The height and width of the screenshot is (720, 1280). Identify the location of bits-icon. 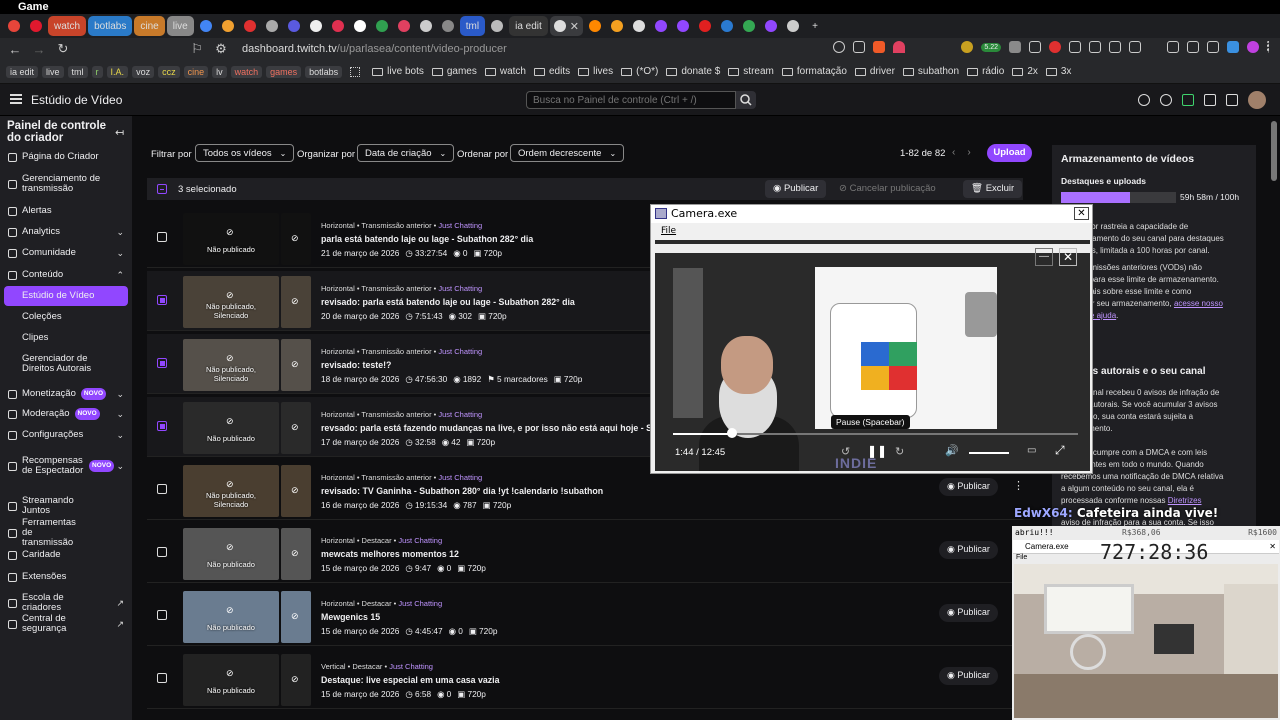
(1144, 100).